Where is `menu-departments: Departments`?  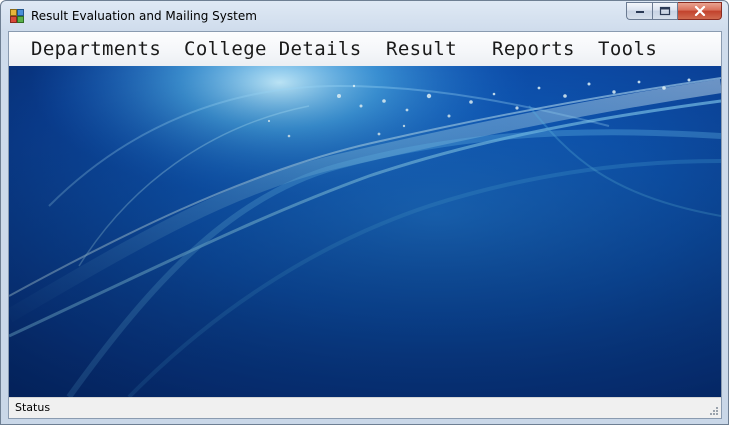 menu-departments: Departments is located at coordinates (96, 49).